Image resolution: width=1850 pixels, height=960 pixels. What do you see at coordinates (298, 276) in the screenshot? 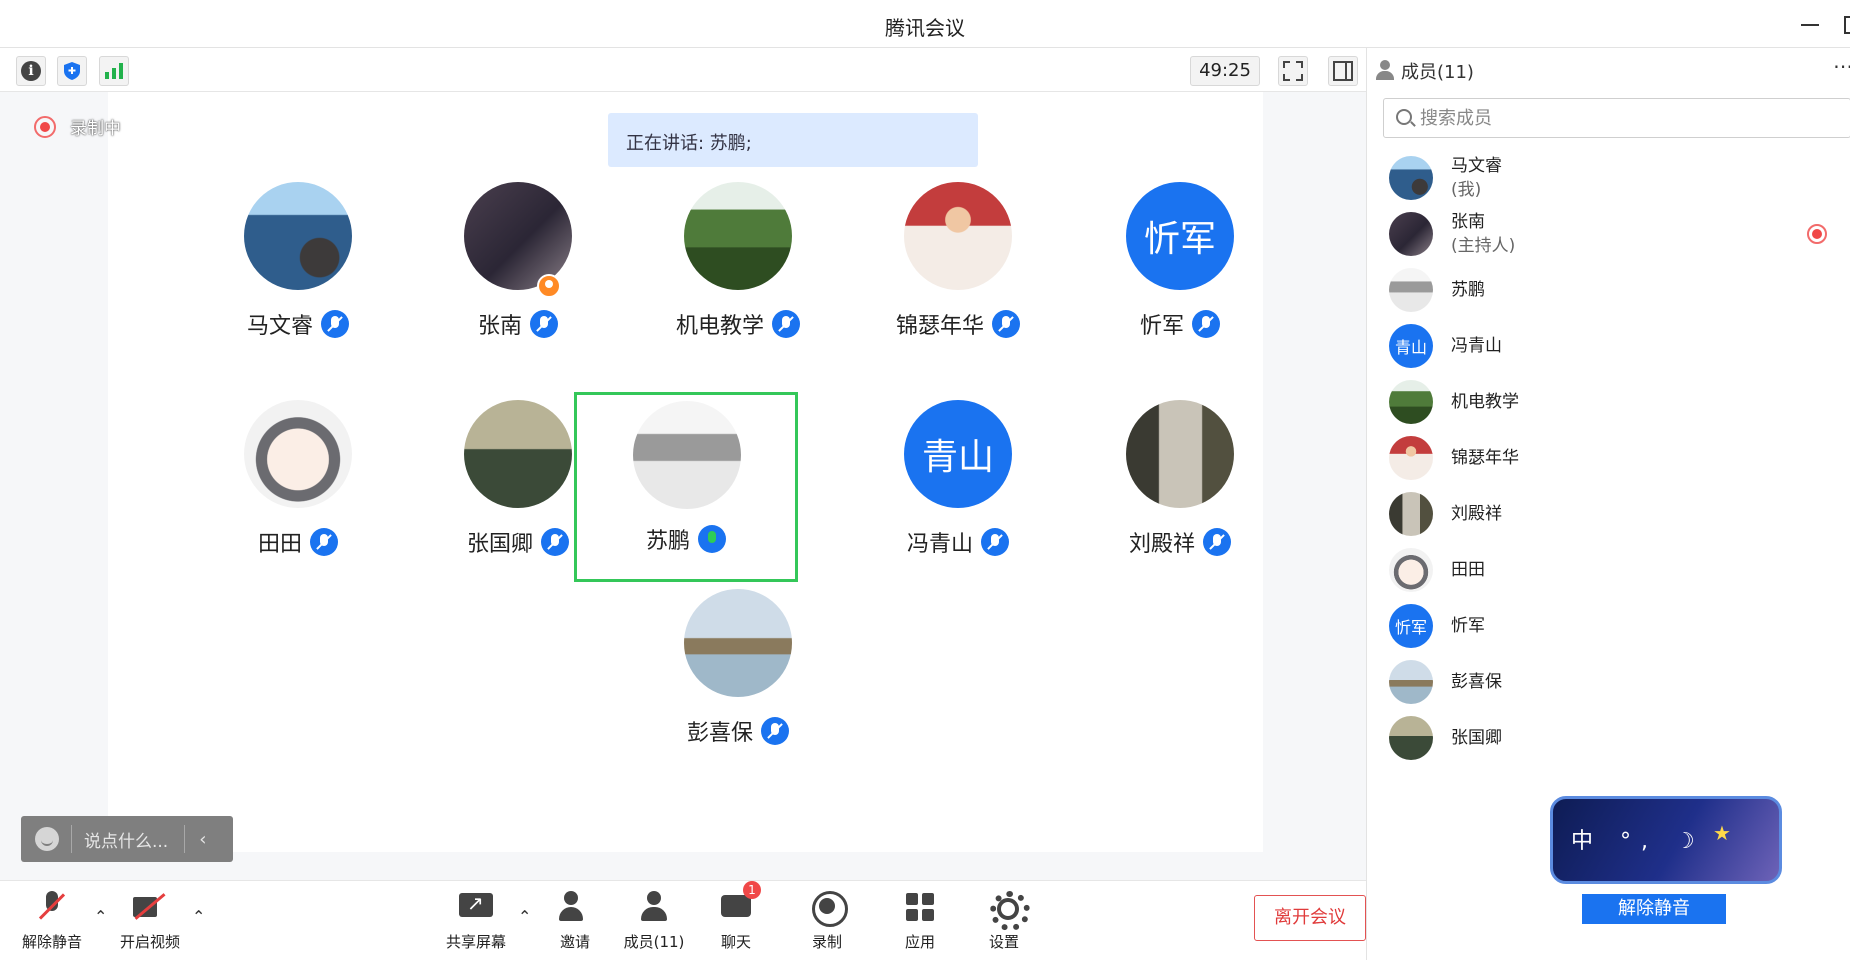
I see `participant-tile: 马文睿` at bounding box center [298, 276].